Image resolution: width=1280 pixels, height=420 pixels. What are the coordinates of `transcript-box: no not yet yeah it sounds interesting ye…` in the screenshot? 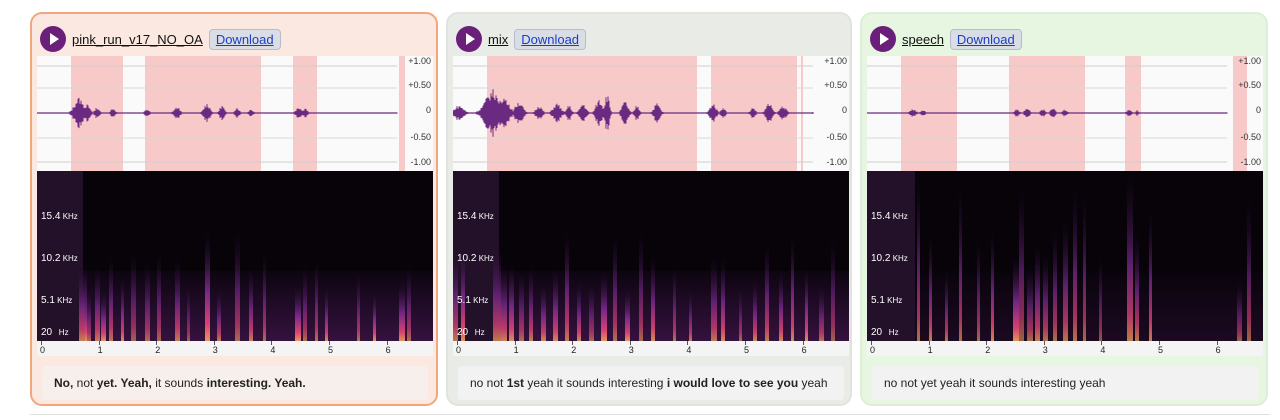 It's located at (1065, 383).